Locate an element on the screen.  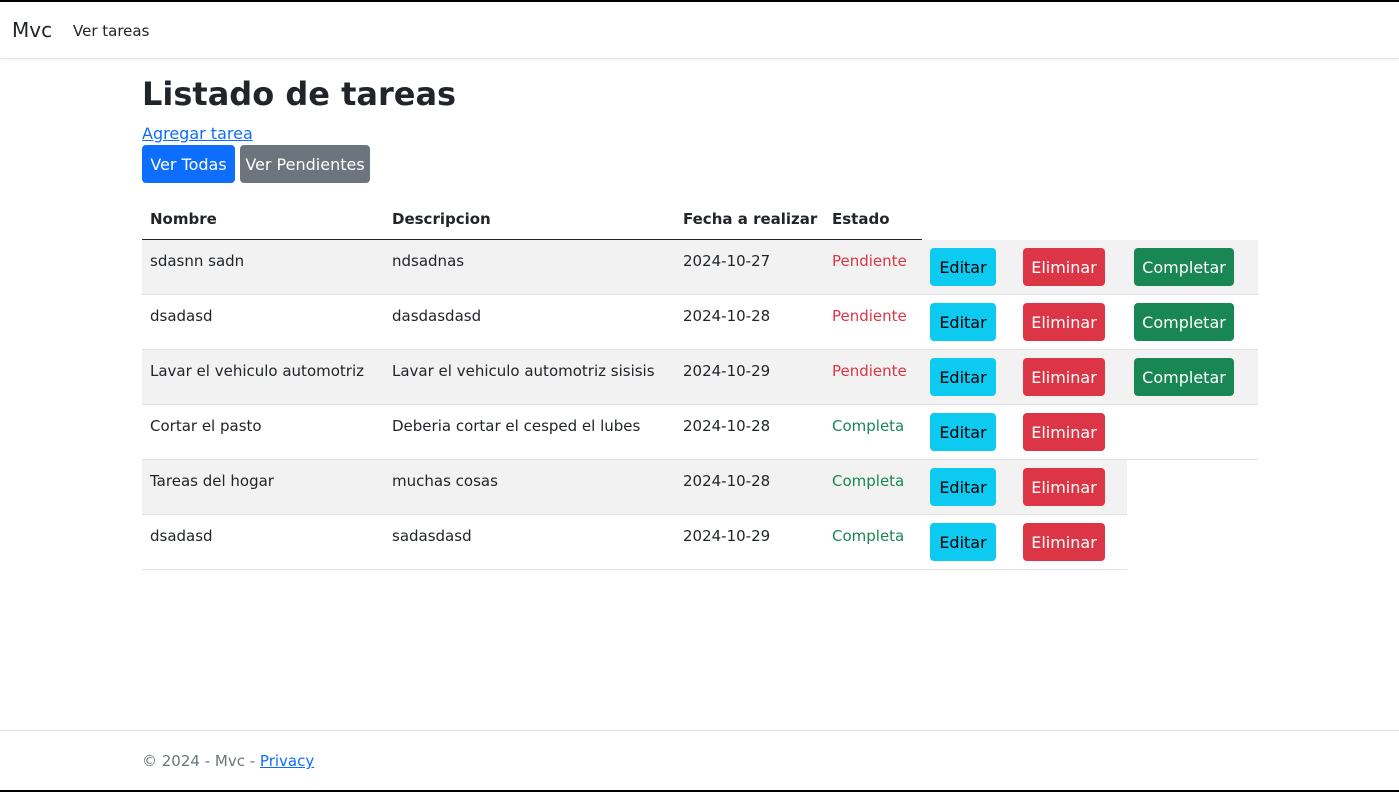
header-description: Descripcion is located at coordinates (441, 219).